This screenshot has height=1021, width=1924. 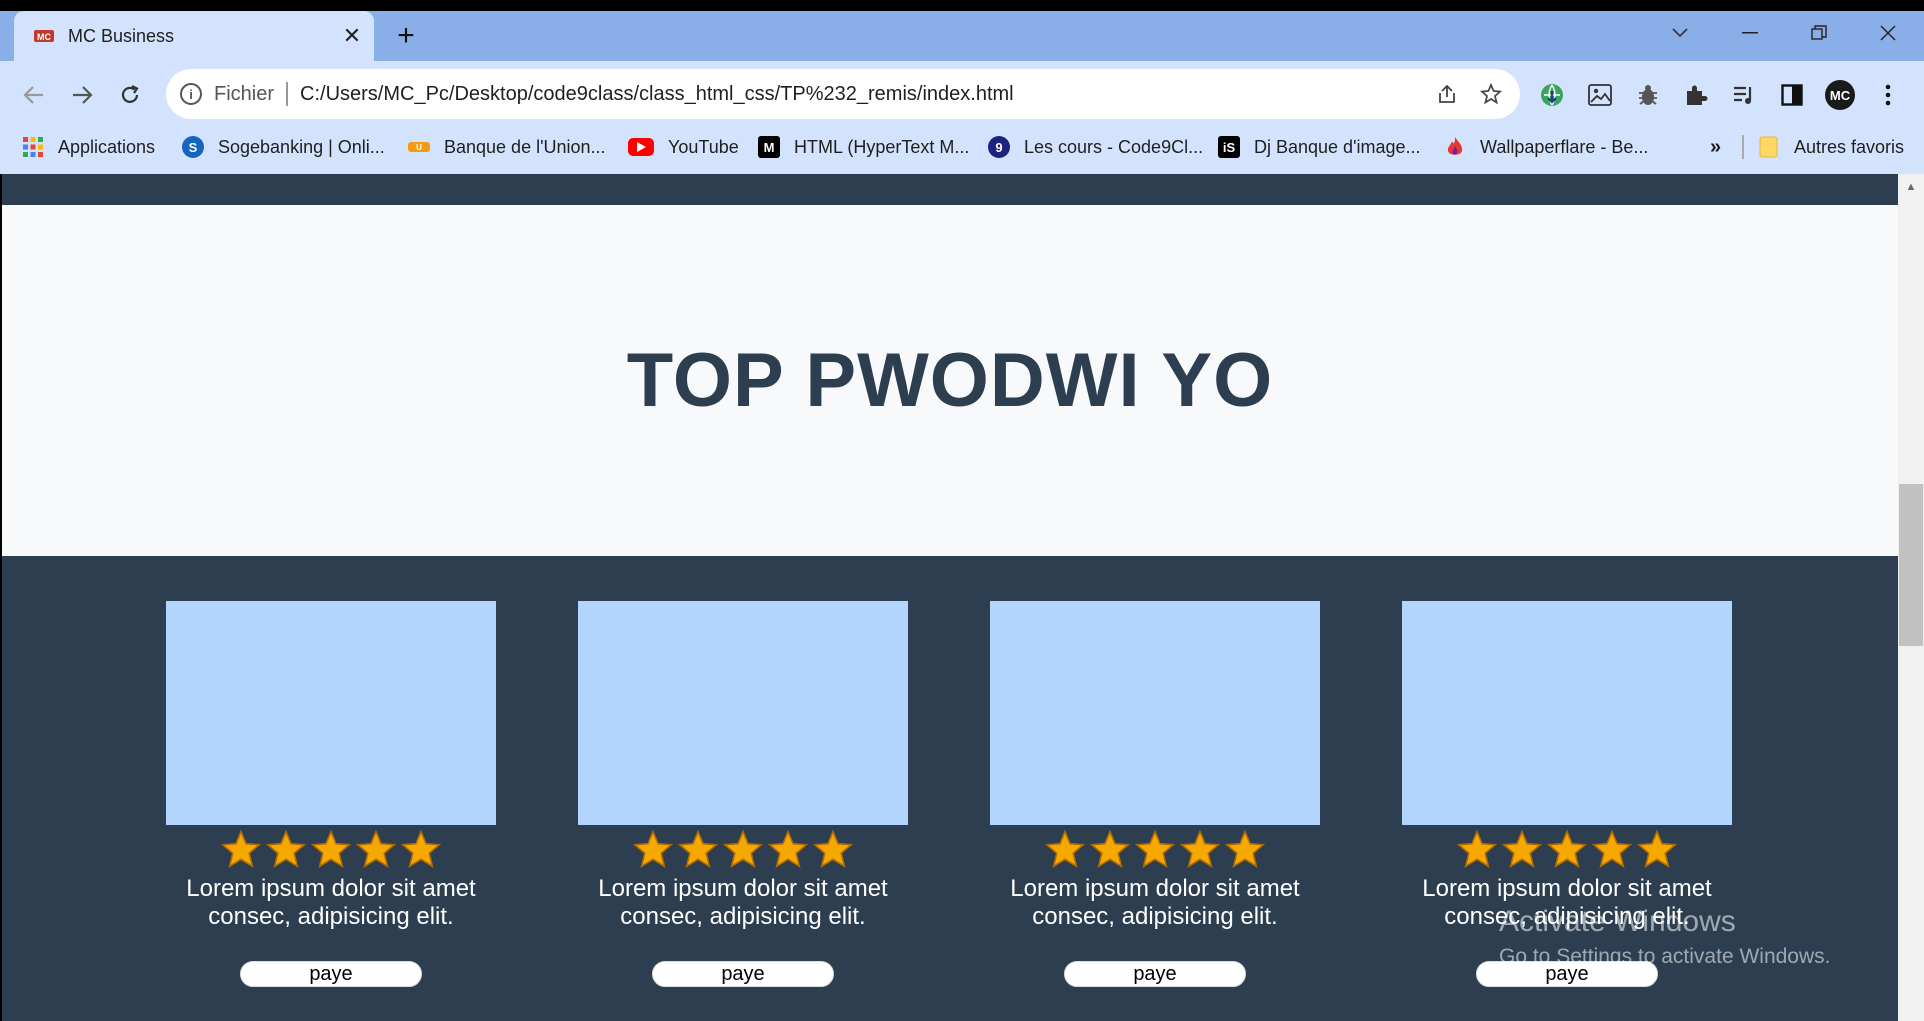 I want to click on close-window-icon, so click(x=1888, y=33).